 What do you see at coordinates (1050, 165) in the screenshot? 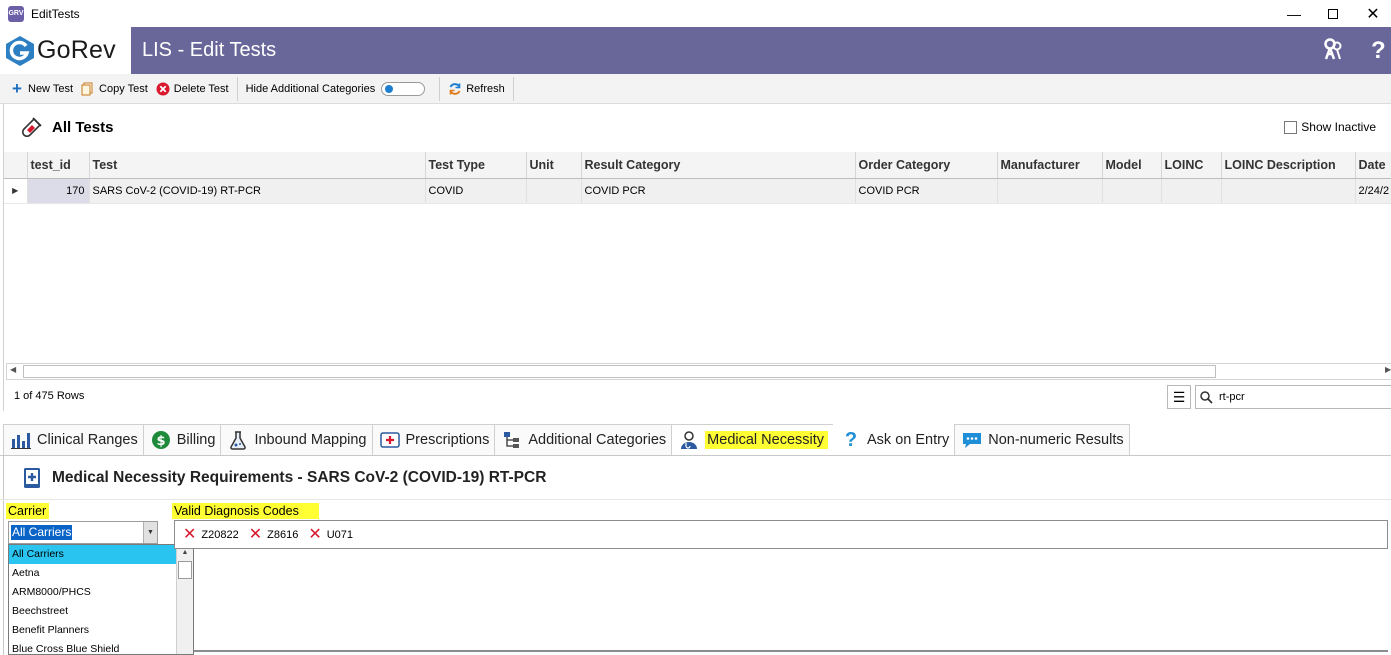
I see `column-header: Manufacturer` at bounding box center [1050, 165].